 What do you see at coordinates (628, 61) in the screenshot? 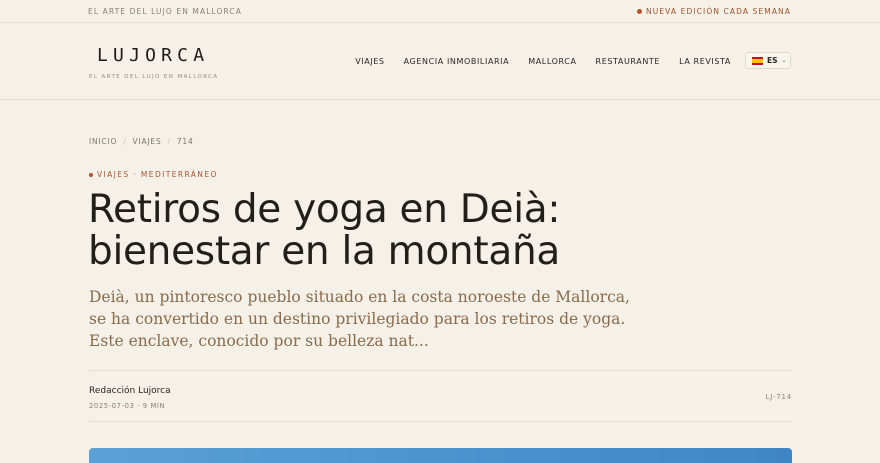
I see `nav-item-restaurante: RESTAURANTE` at bounding box center [628, 61].